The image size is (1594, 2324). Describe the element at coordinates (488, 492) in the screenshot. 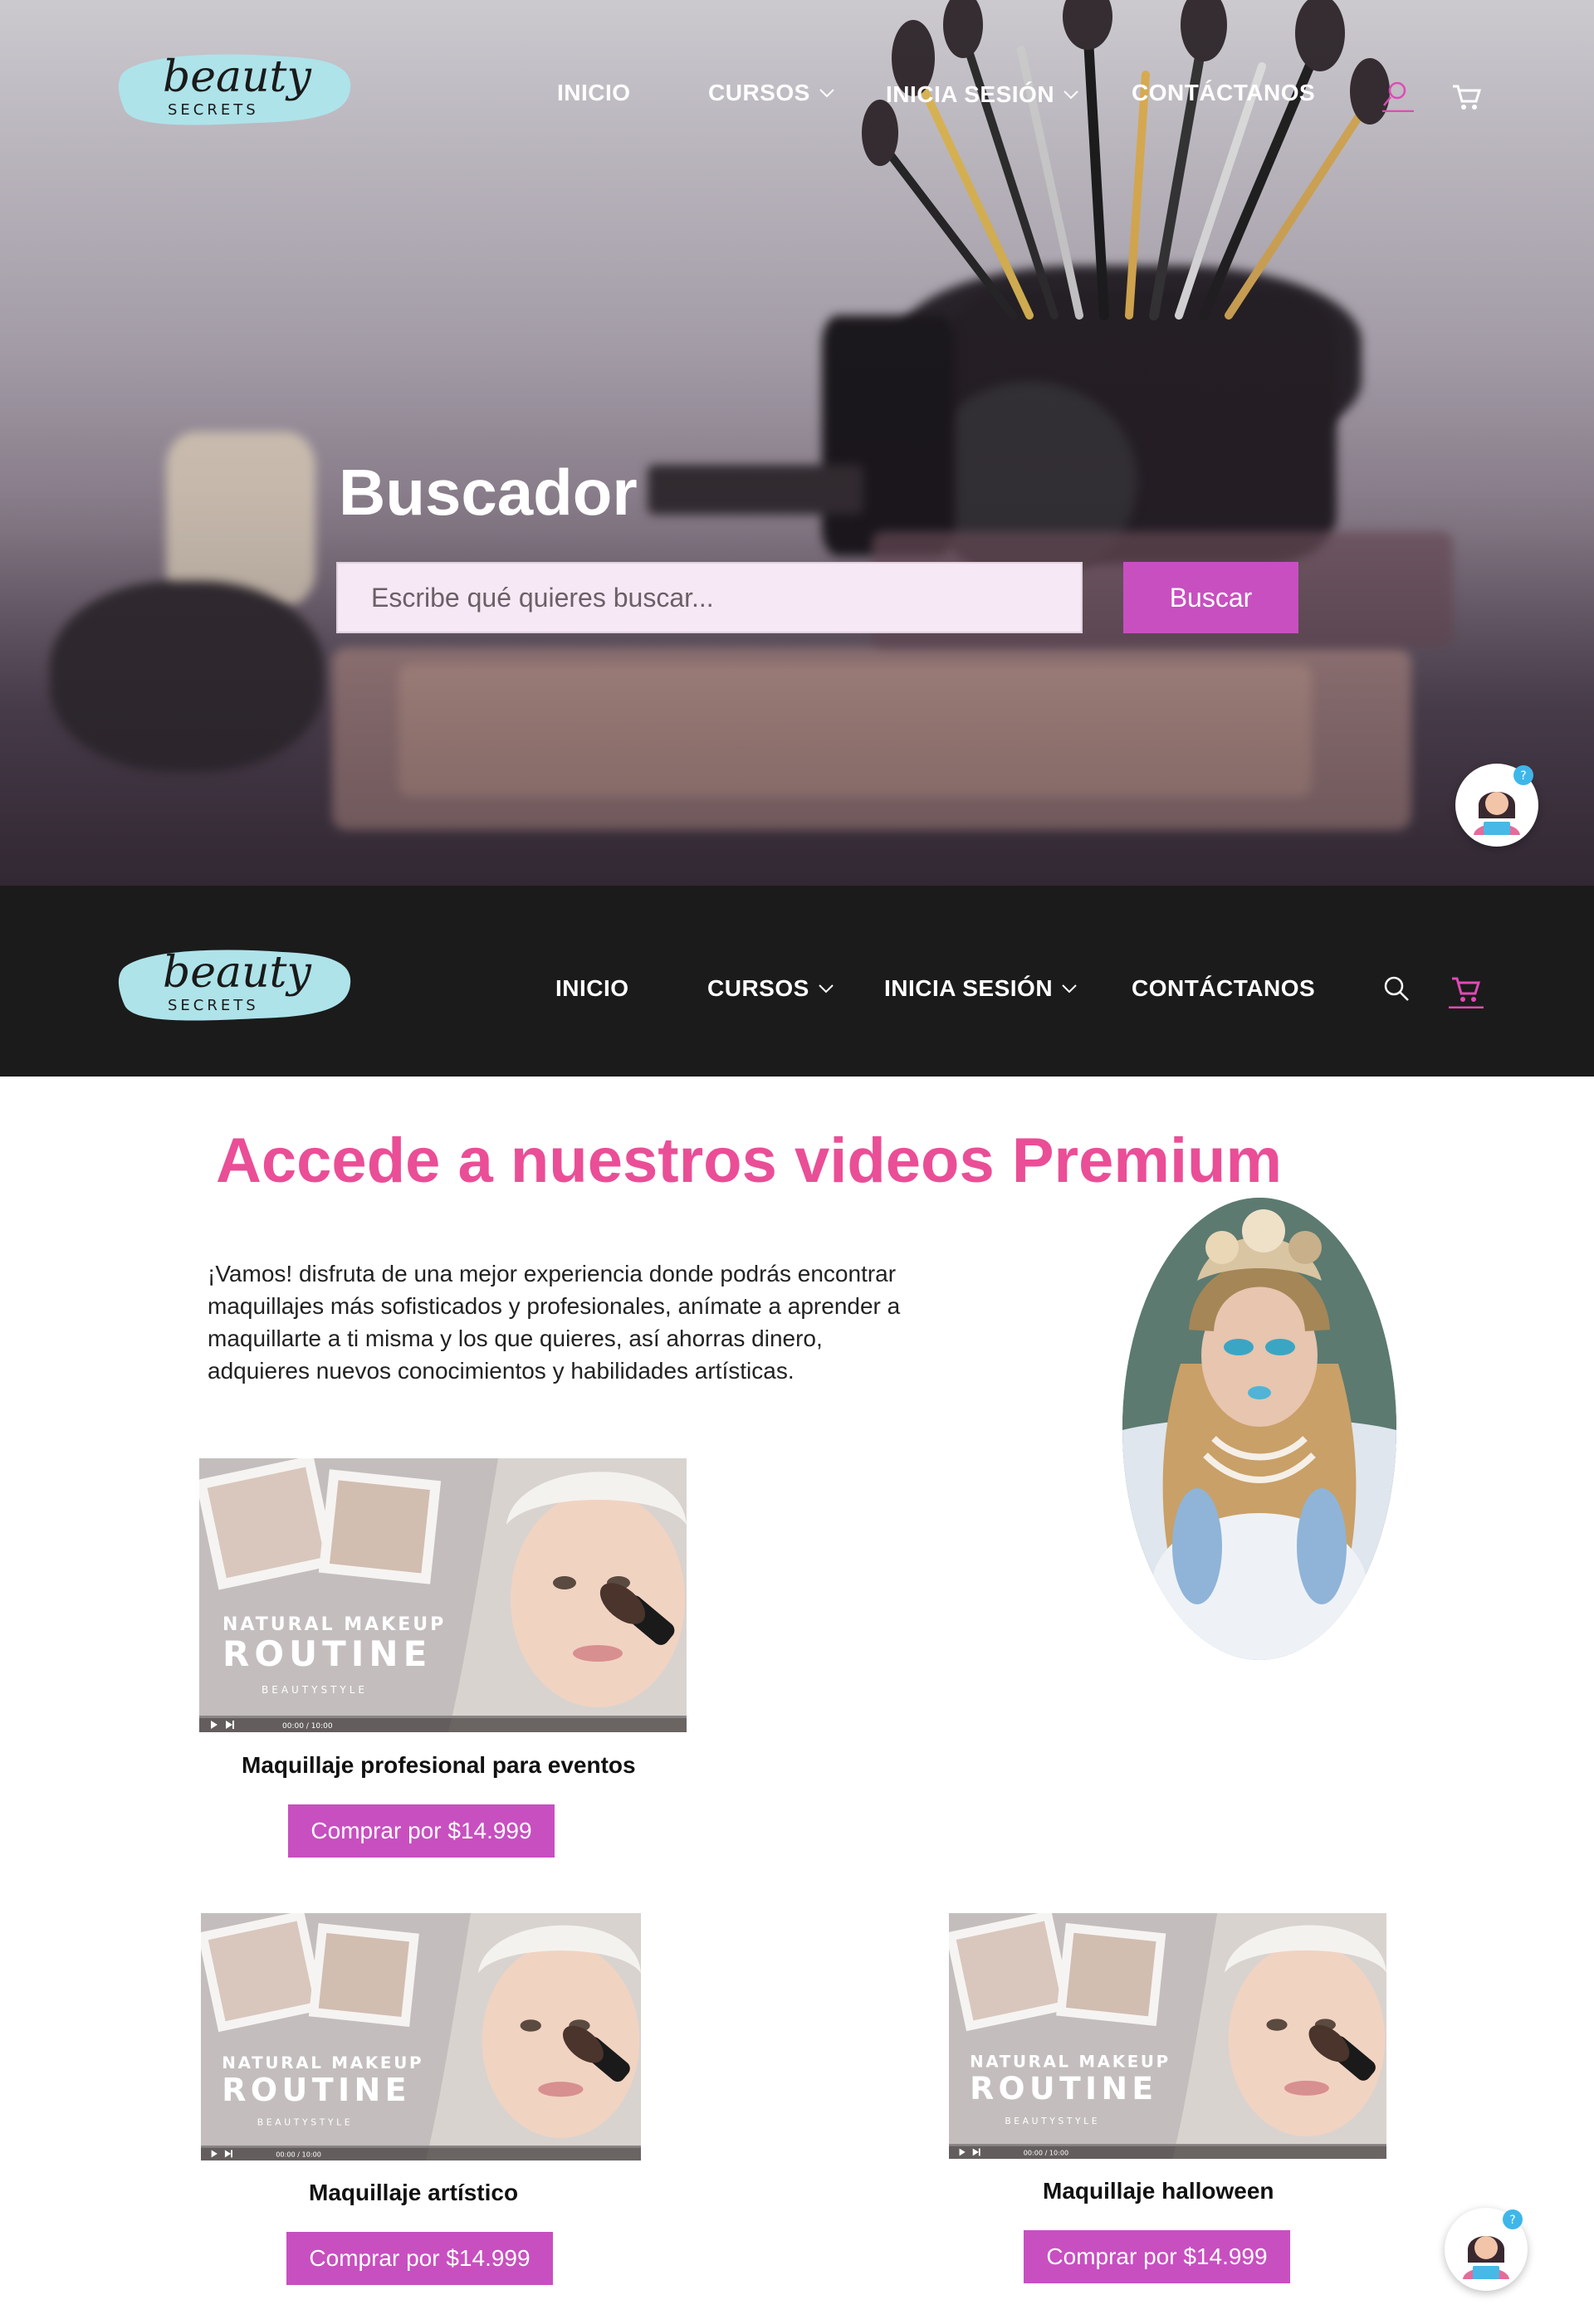

I see `hero-title: Buscador` at that location.